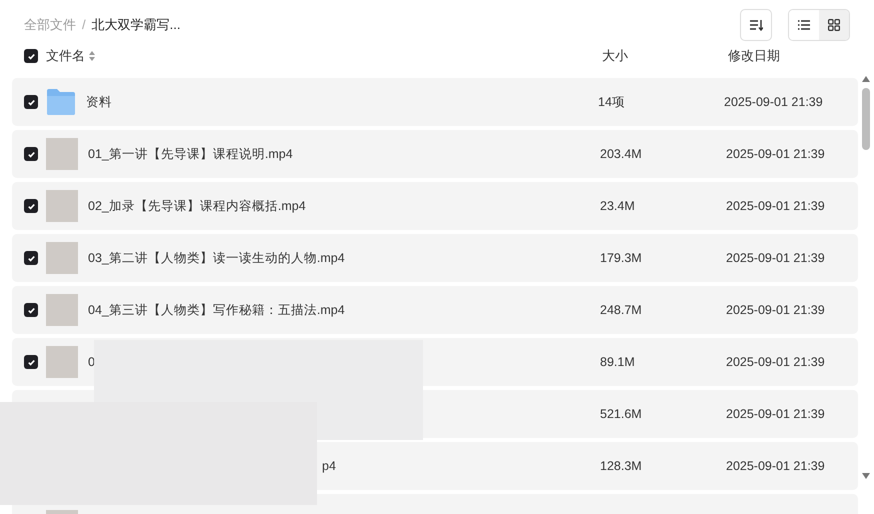 The image size is (874, 514). What do you see at coordinates (617, 205) in the screenshot?
I see `file-size: 23.4M` at bounding box center [617, 205].